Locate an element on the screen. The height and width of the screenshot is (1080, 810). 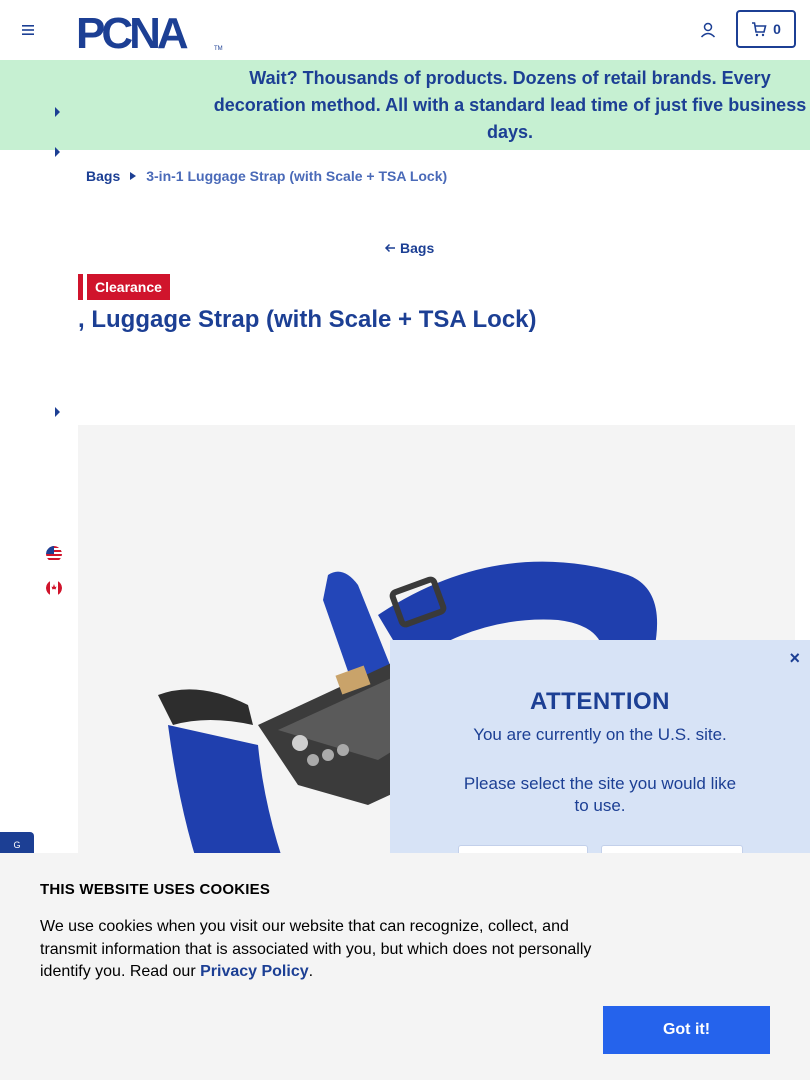
svg-text: TM is located at coordinates (218, 49).